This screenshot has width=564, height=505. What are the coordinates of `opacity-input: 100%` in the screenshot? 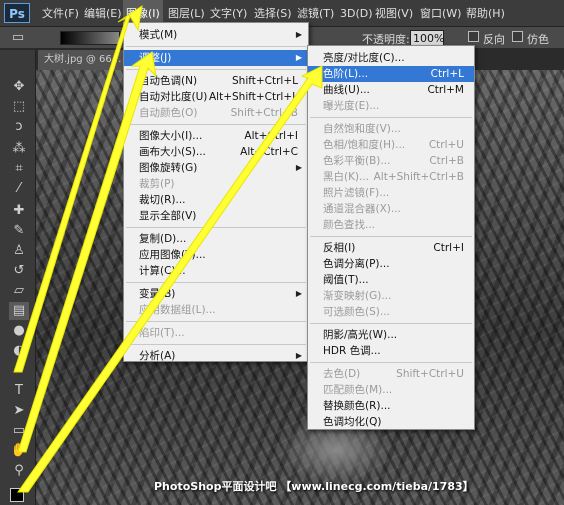 It's located at (427, 38).